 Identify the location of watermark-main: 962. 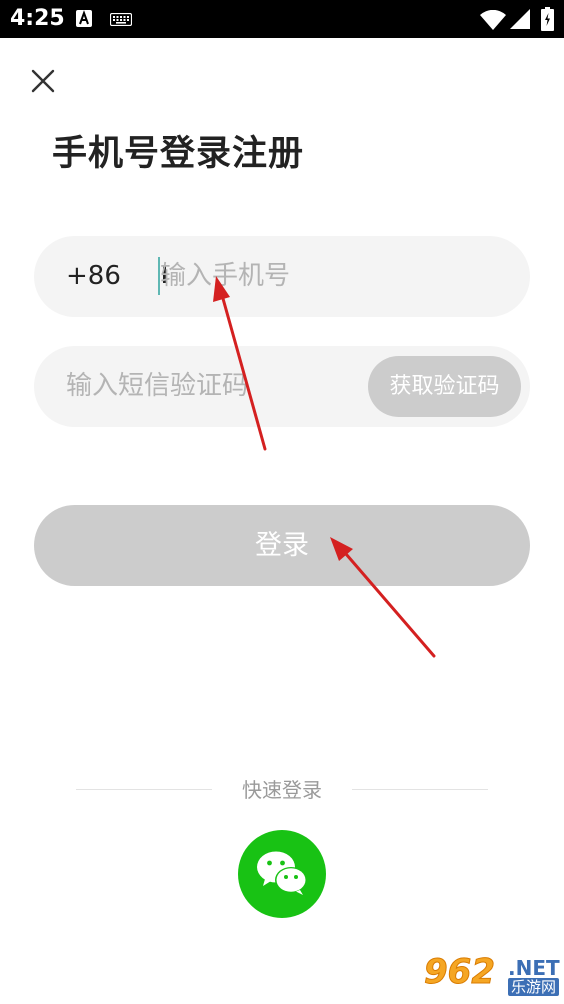
(460, 972).